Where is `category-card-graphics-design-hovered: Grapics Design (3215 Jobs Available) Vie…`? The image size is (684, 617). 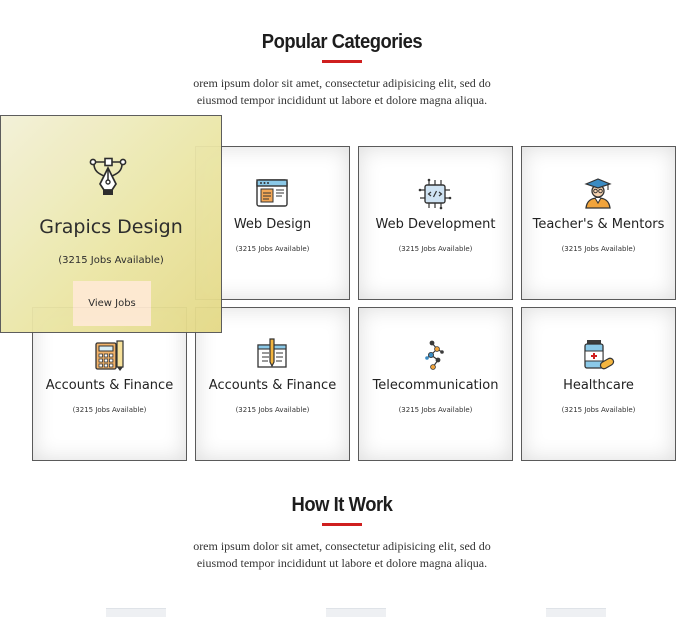 category-card-graphics-design-hovered: Grapics Design (3215 Jobs Available) Vie… is located at coordinates (111, 224).